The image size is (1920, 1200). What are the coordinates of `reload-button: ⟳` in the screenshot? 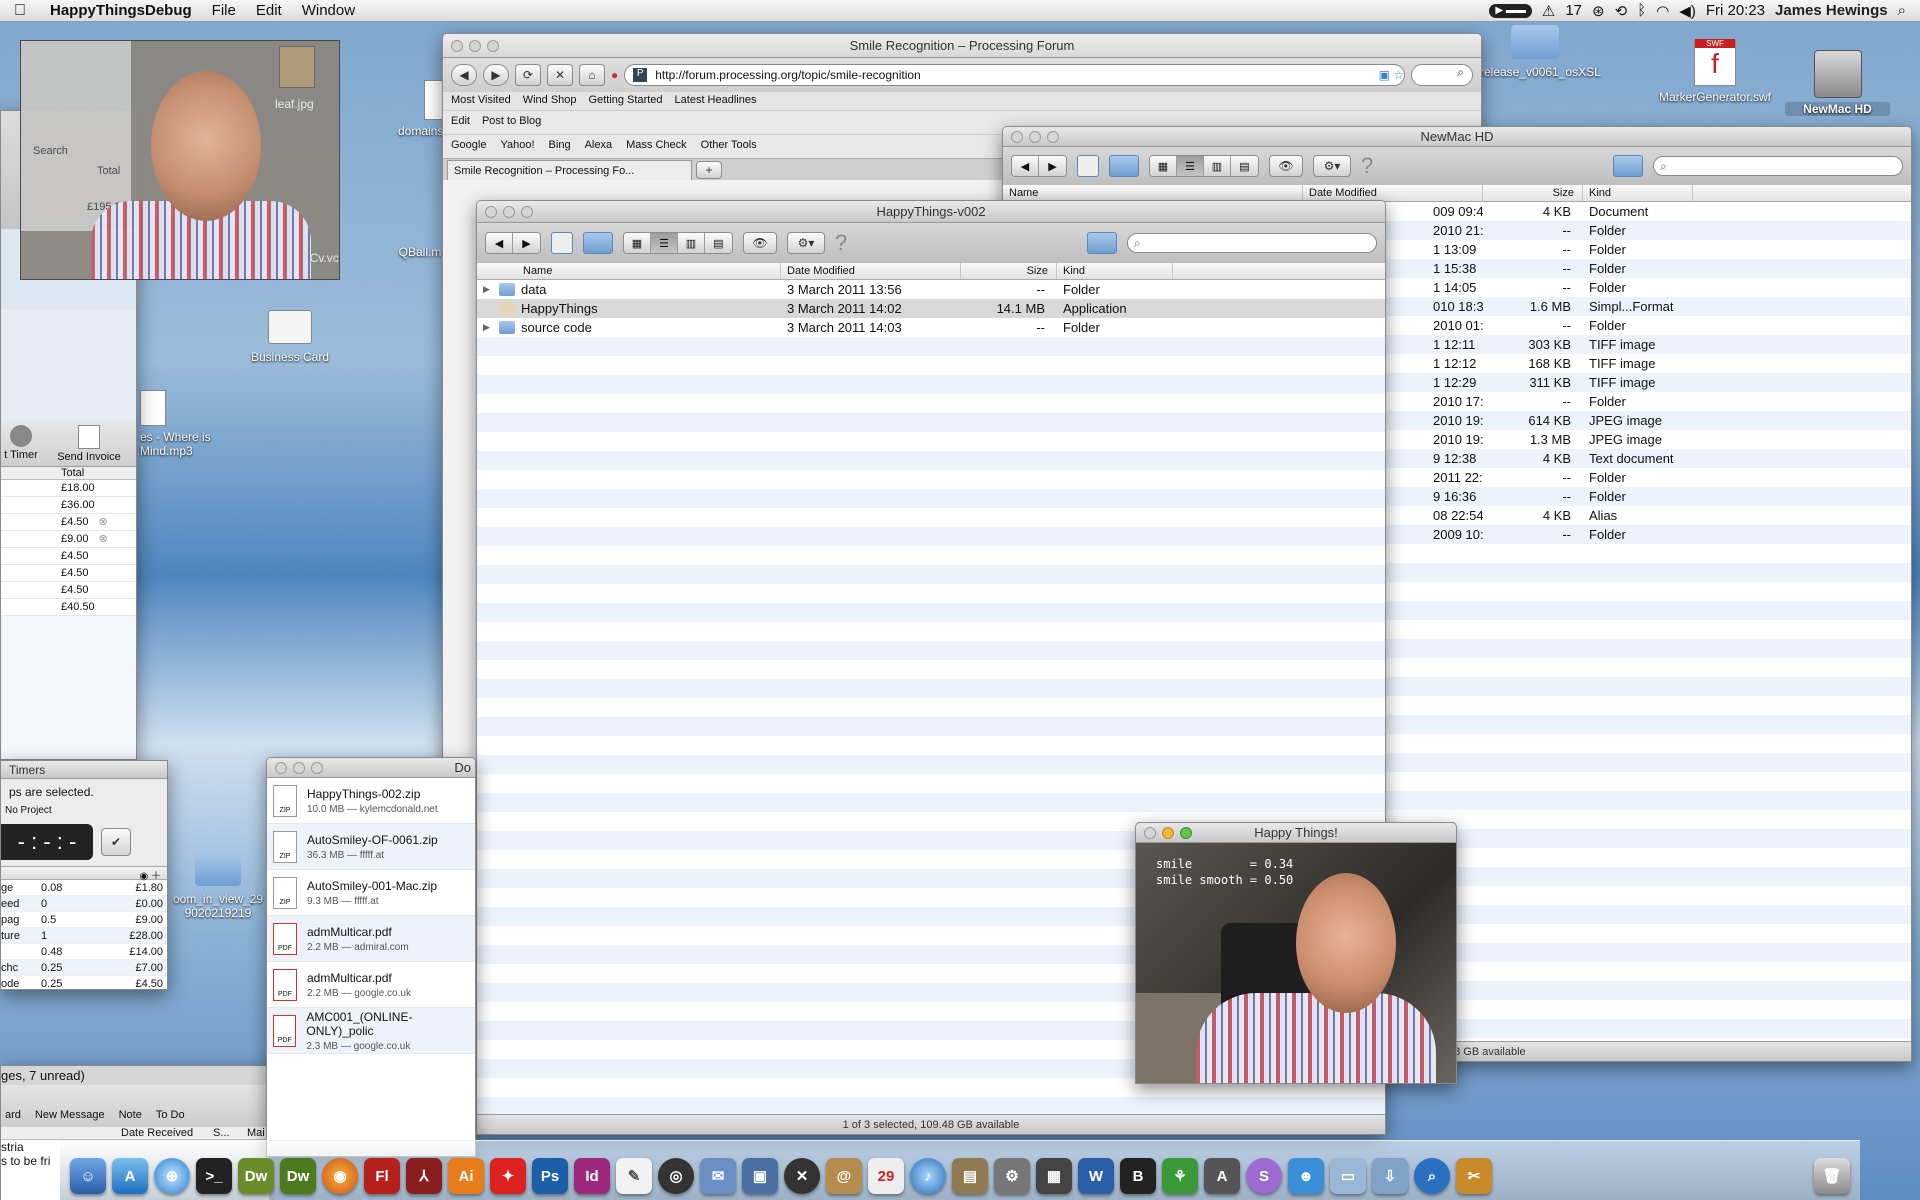 It's located at (528, 75).